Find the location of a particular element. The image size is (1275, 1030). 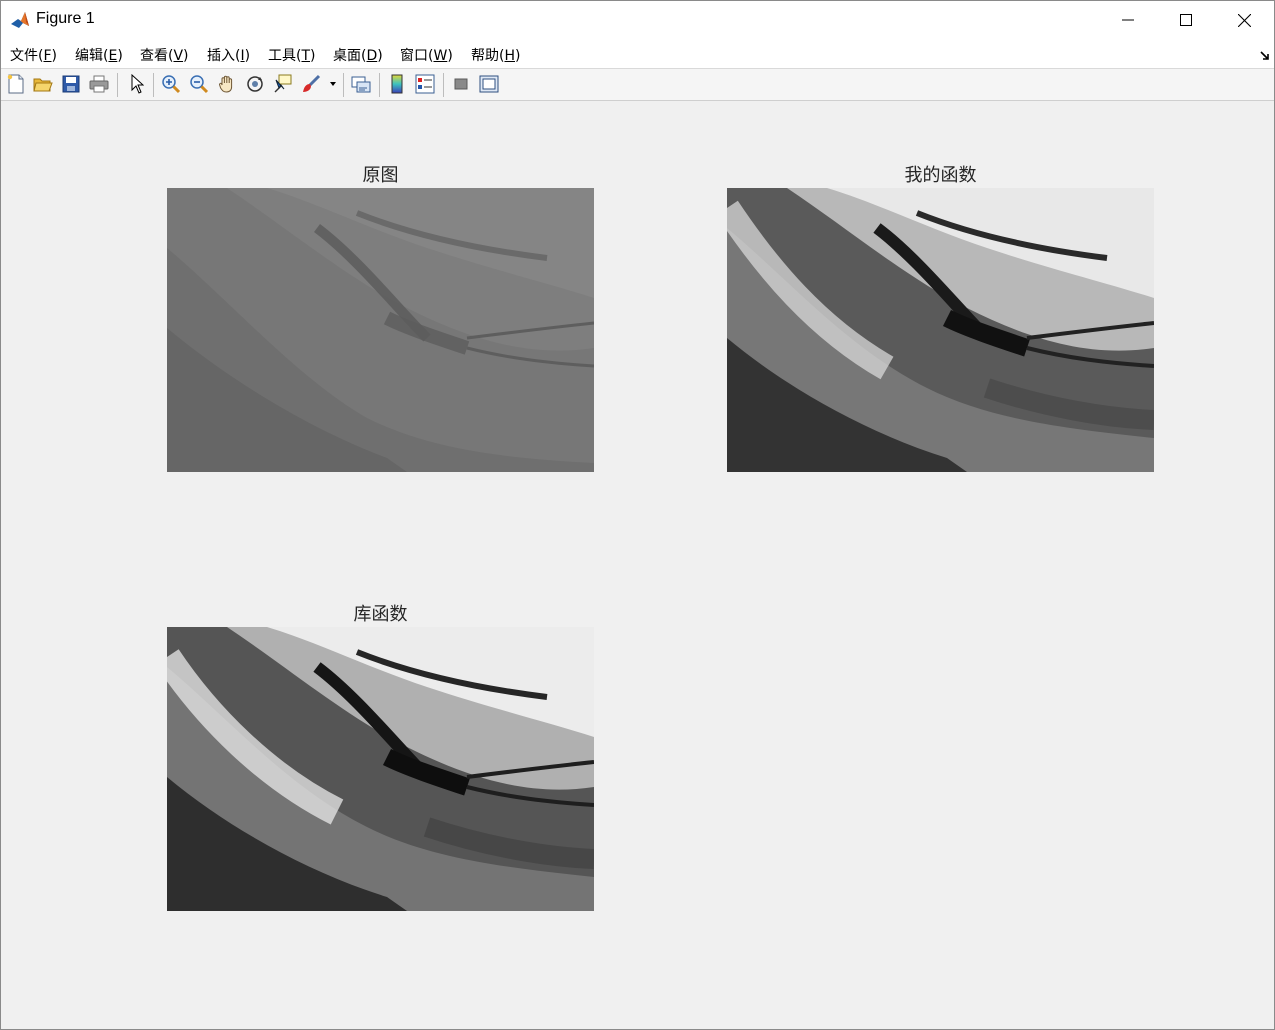

dock-arrow-icon is located at coordinates (1265, 55).